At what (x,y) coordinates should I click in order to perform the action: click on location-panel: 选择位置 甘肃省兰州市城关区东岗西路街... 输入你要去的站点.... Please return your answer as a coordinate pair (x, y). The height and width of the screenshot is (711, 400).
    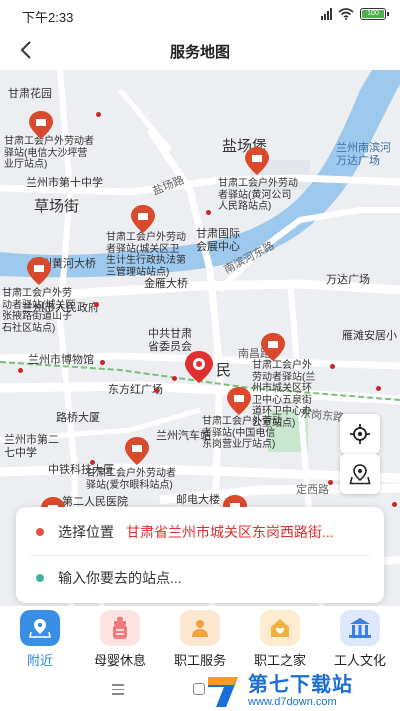
    Looking at the image, I should click on (200, 555).